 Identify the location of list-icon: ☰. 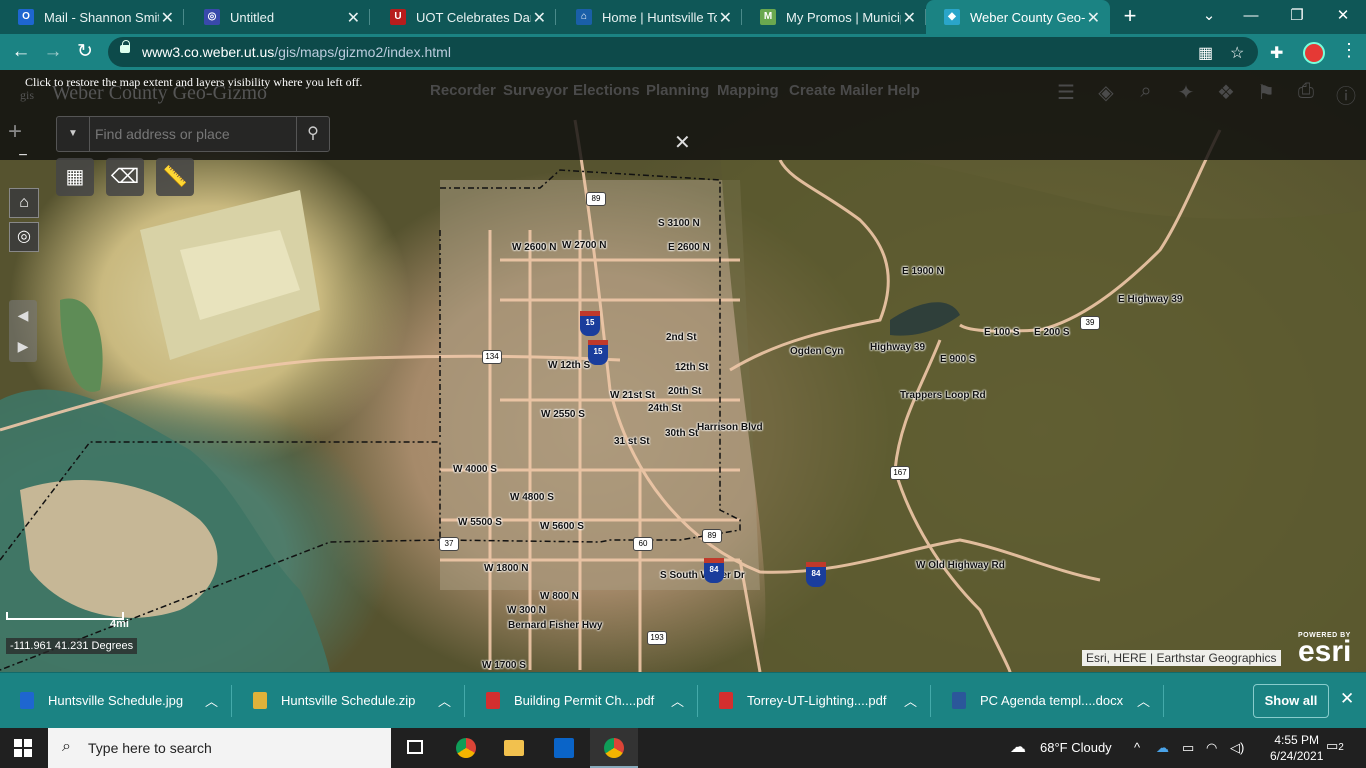
(1066, 92).